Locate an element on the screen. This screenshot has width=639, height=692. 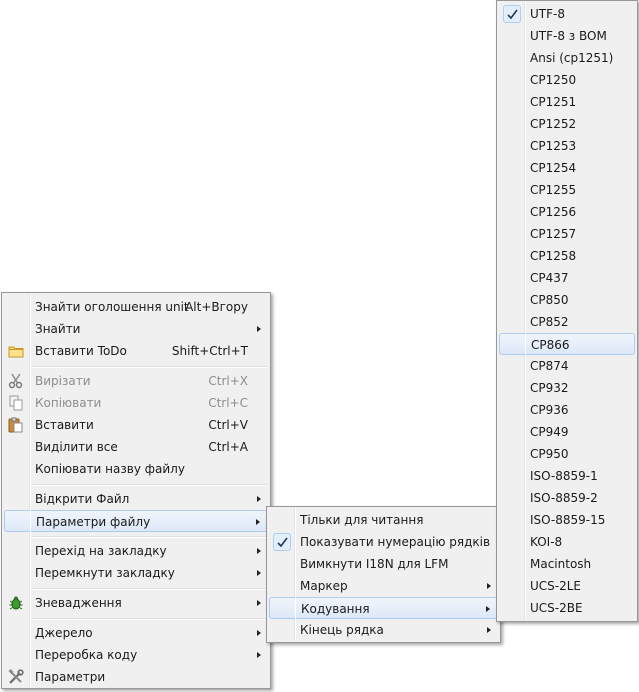
encoding-item-ucs-2be: UCS-2BE is located at coordinates (567, 608).